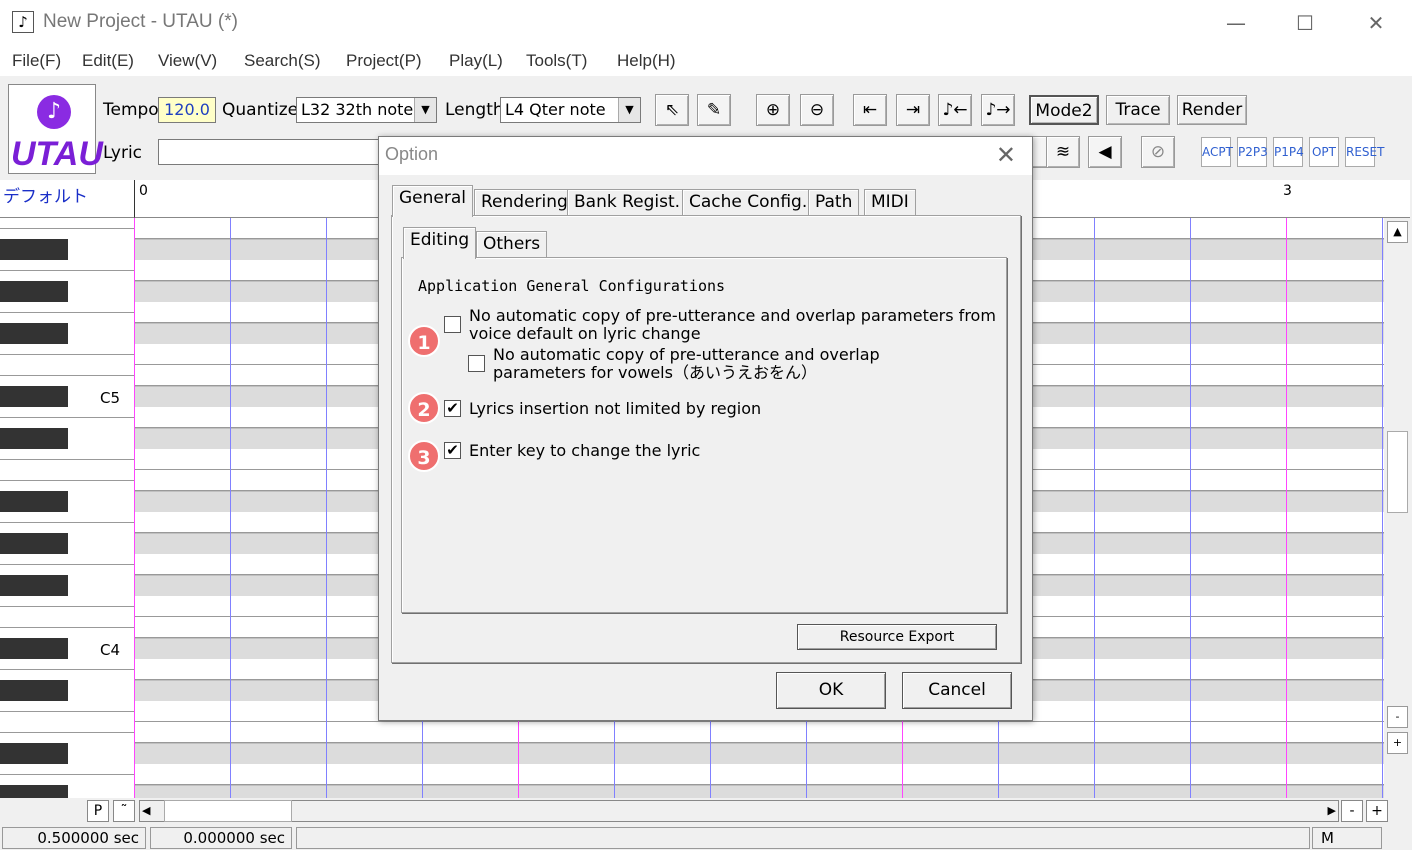 This screenshot has height=850, width=1412. What do you see at coordinates (1138, 110) in the screenshot?
I see `trace-button: Trace` at bounding box center [1138, 110].